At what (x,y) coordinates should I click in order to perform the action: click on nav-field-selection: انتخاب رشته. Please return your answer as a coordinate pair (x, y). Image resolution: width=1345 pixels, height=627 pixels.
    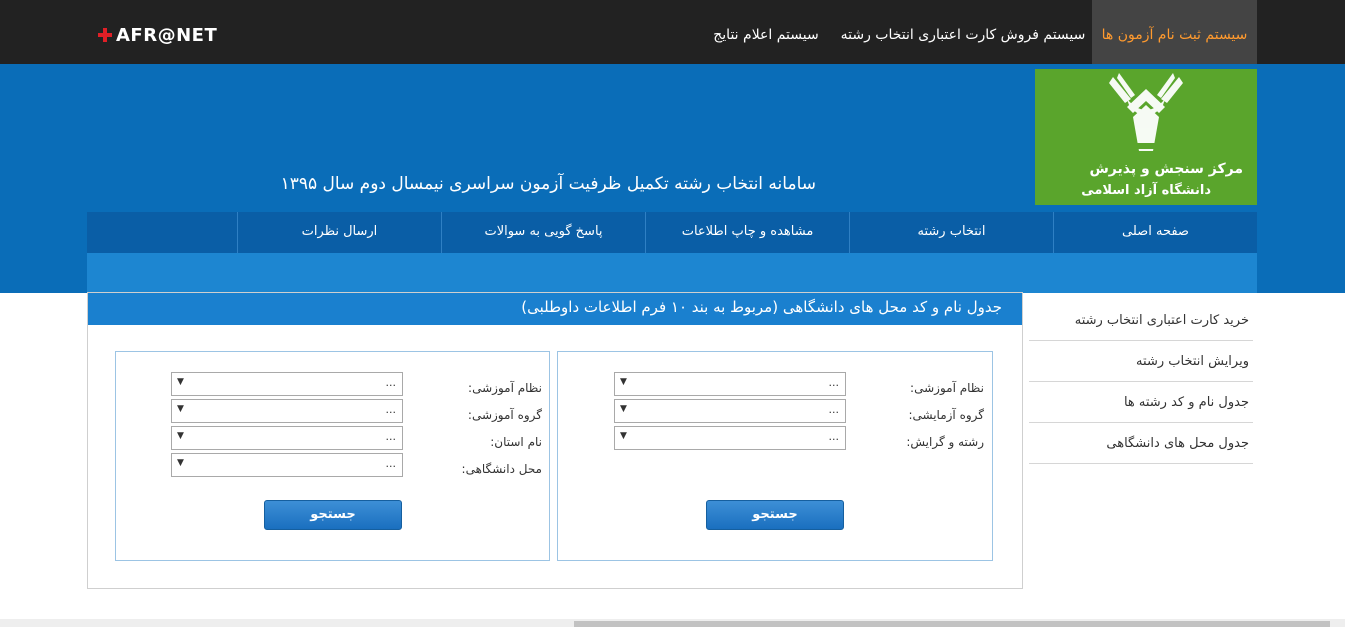
    Looking at the image, I should click on (951, 232).